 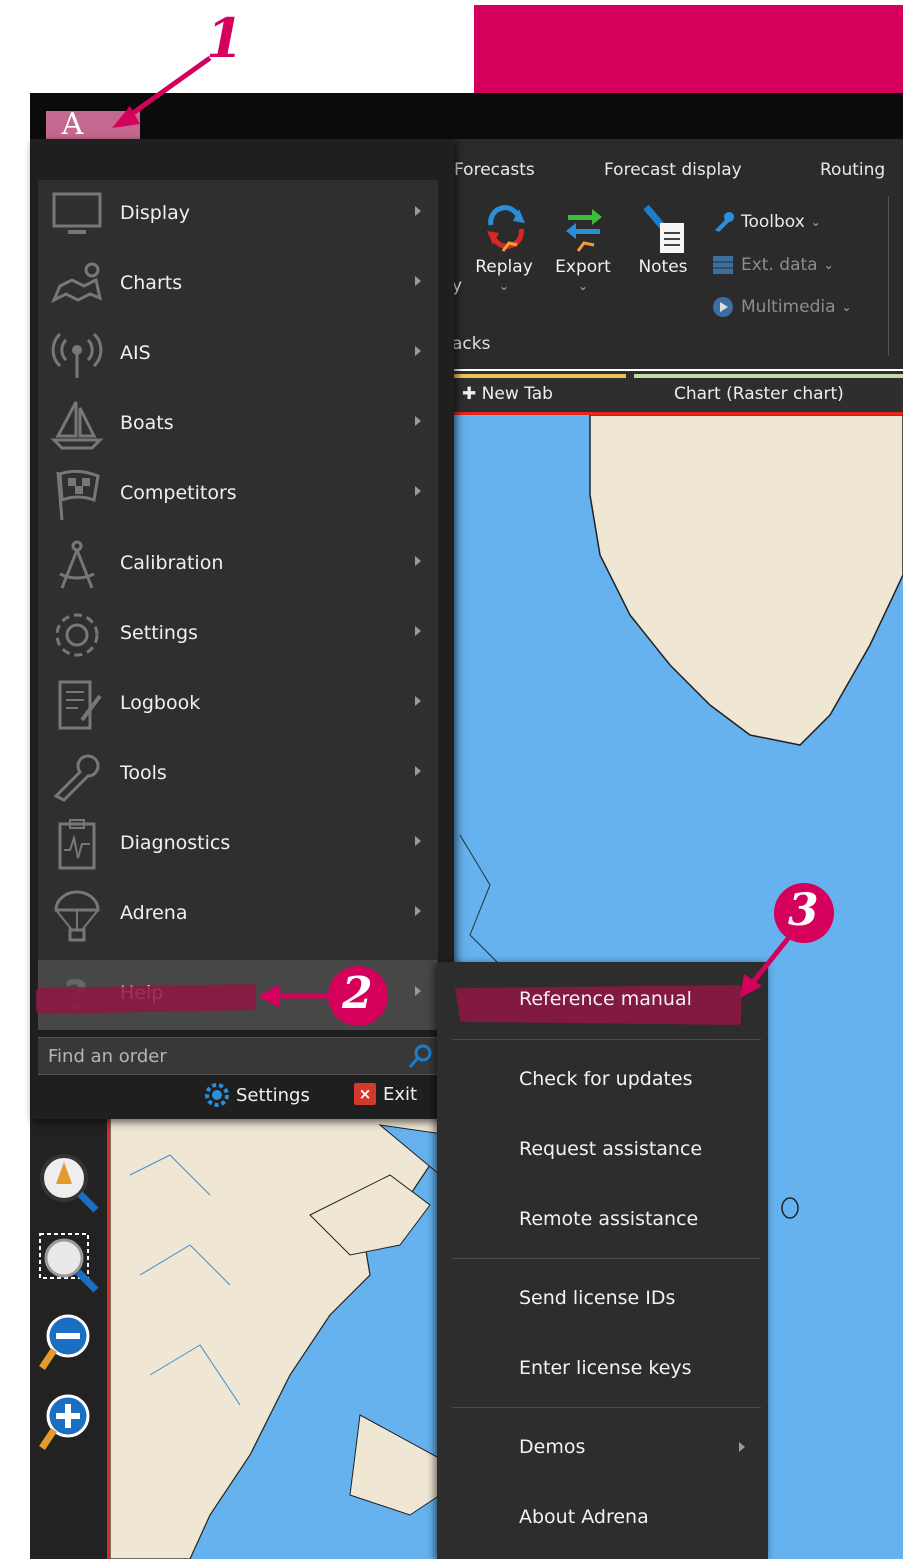 What do you see at coordinates (357, 993) in the screenshot?
I see `annotation-2: 2` at bounding box center [357, 993].